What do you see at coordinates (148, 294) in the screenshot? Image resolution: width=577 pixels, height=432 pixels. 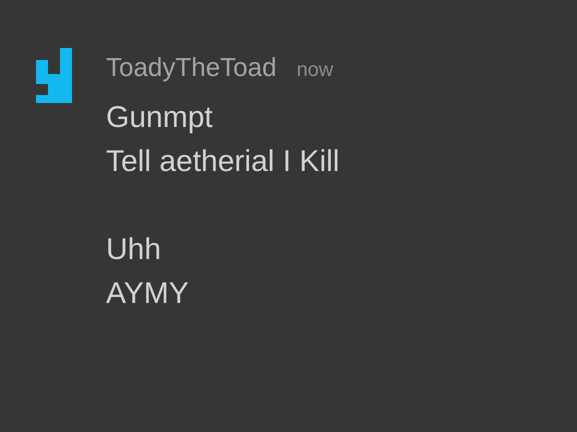 I see `message-line: AYMY` at bounding box center [148, 294].